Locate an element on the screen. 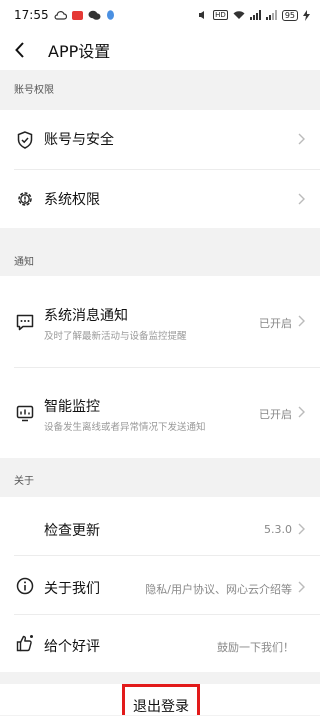 The image size is (320, 716). row-title: 关于我们 is located at coordinates (72, 589).